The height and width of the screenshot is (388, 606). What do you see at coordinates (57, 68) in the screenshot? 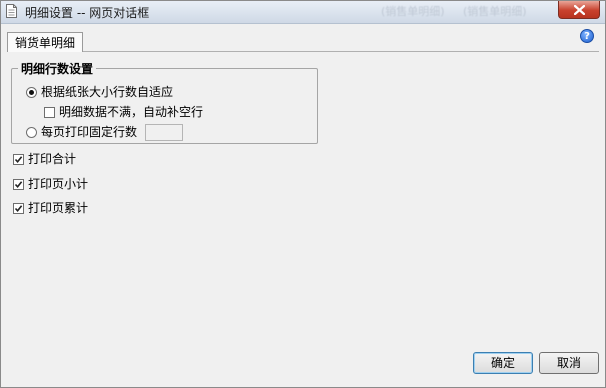
I see `group-title: 明细行数设置` at bounding box center [57, 68].